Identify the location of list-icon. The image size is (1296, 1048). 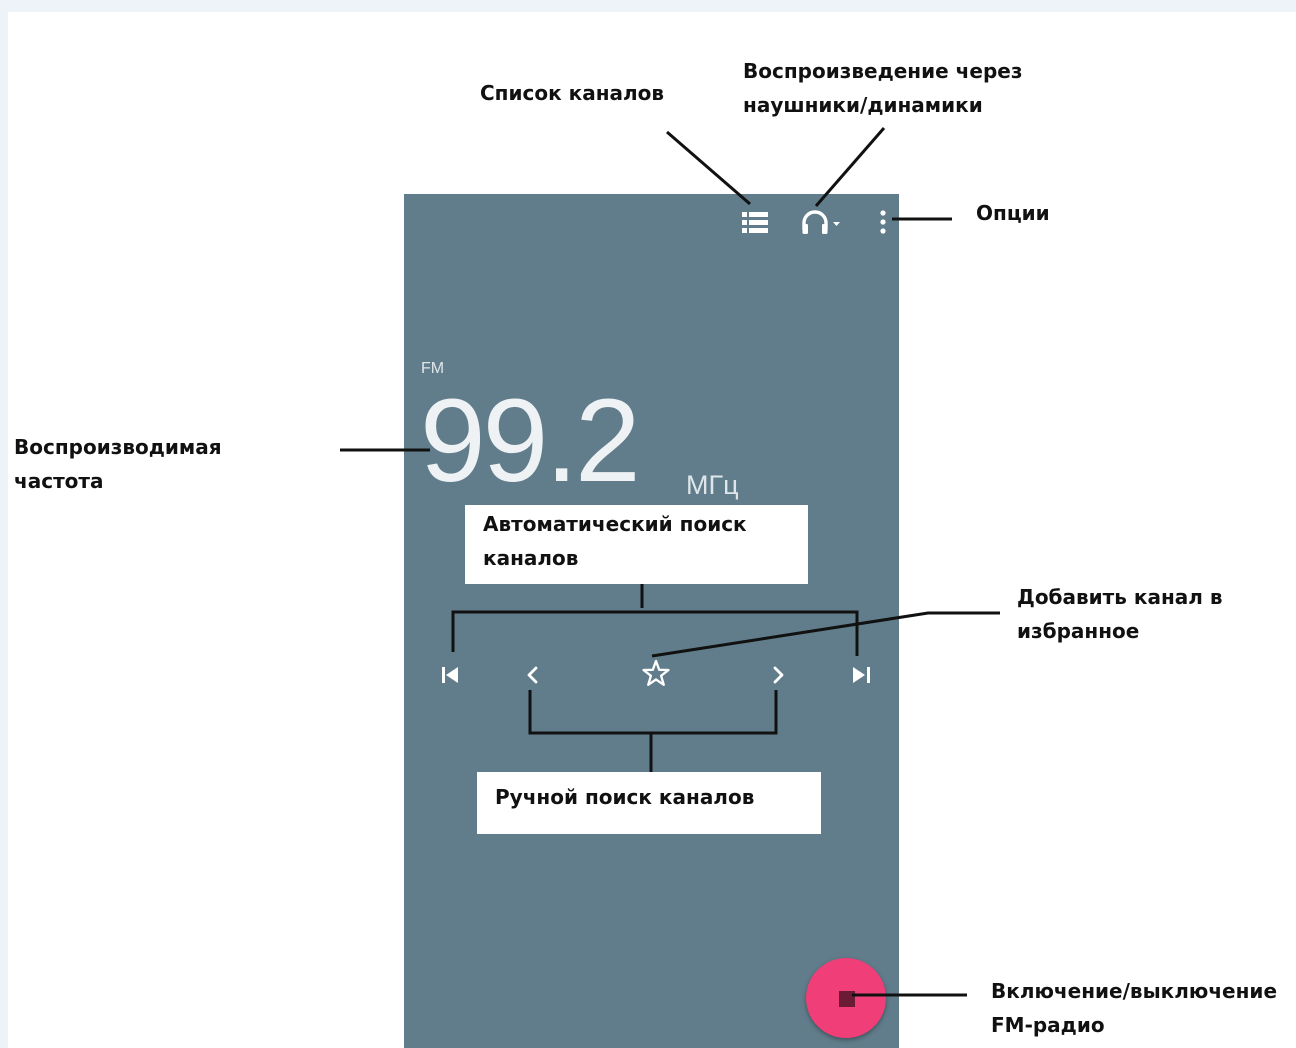
(755, 223).